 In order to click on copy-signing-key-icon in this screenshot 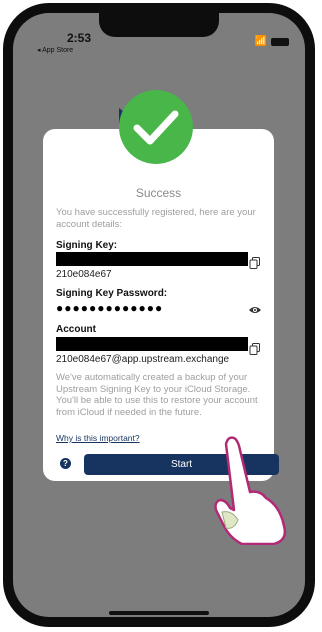, I will do `click(255, 263)`.